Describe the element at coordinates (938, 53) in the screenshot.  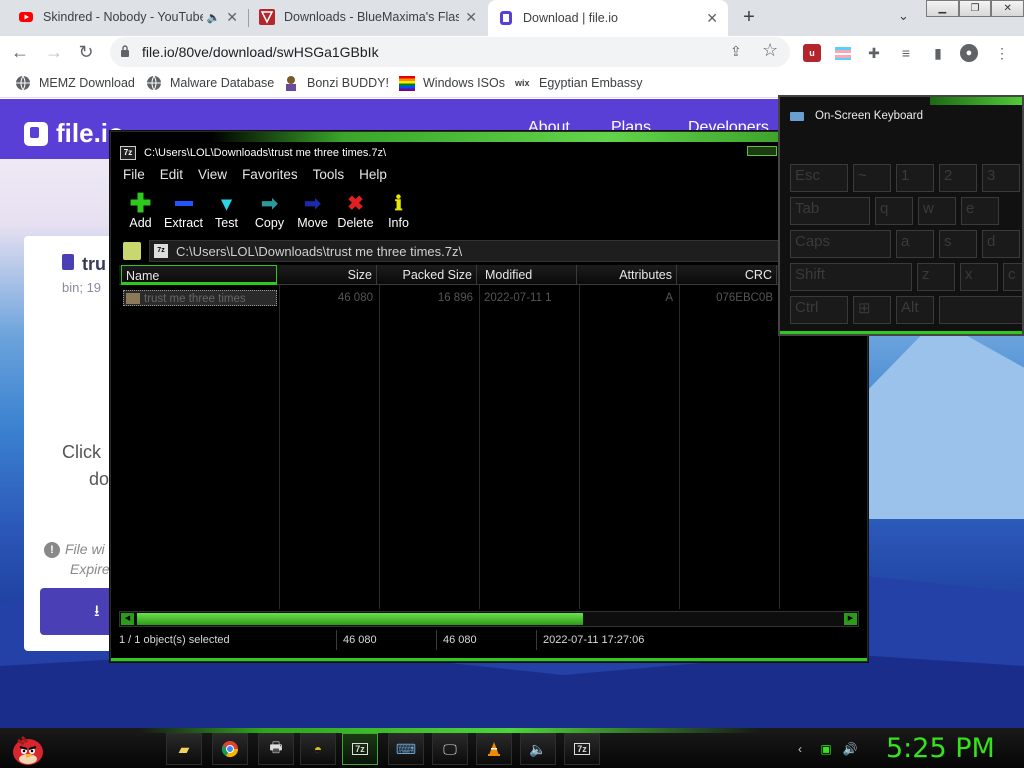
I see `side-panel-icon: ▮` at that location.